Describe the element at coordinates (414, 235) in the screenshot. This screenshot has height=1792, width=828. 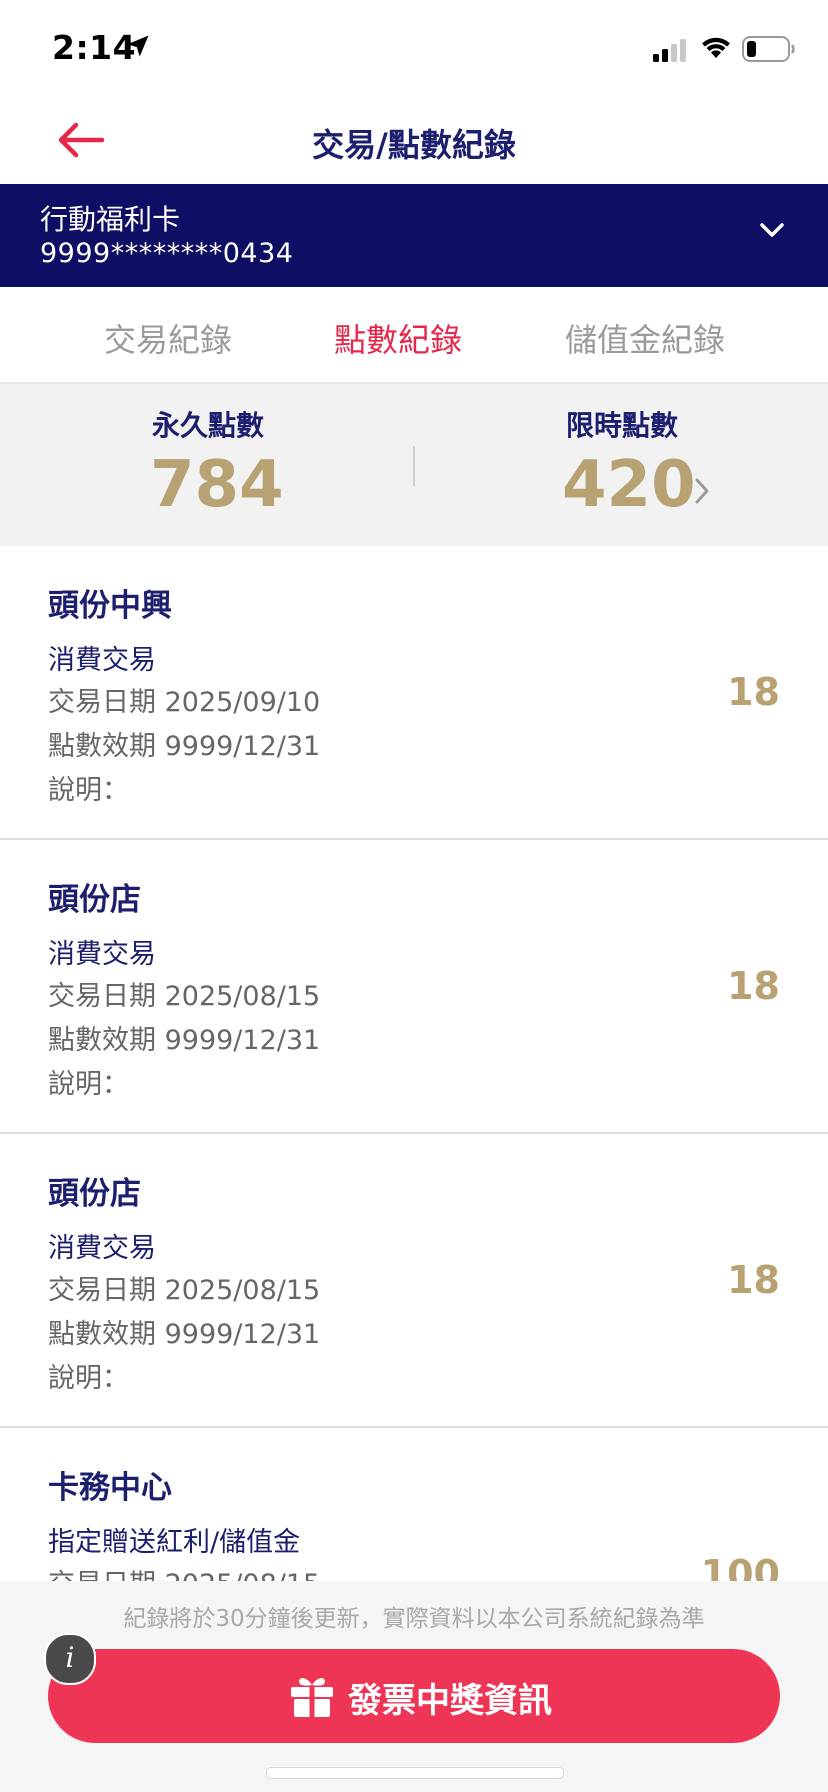
I see `card-selector: 行動福利卡 9999********0434` at that location.